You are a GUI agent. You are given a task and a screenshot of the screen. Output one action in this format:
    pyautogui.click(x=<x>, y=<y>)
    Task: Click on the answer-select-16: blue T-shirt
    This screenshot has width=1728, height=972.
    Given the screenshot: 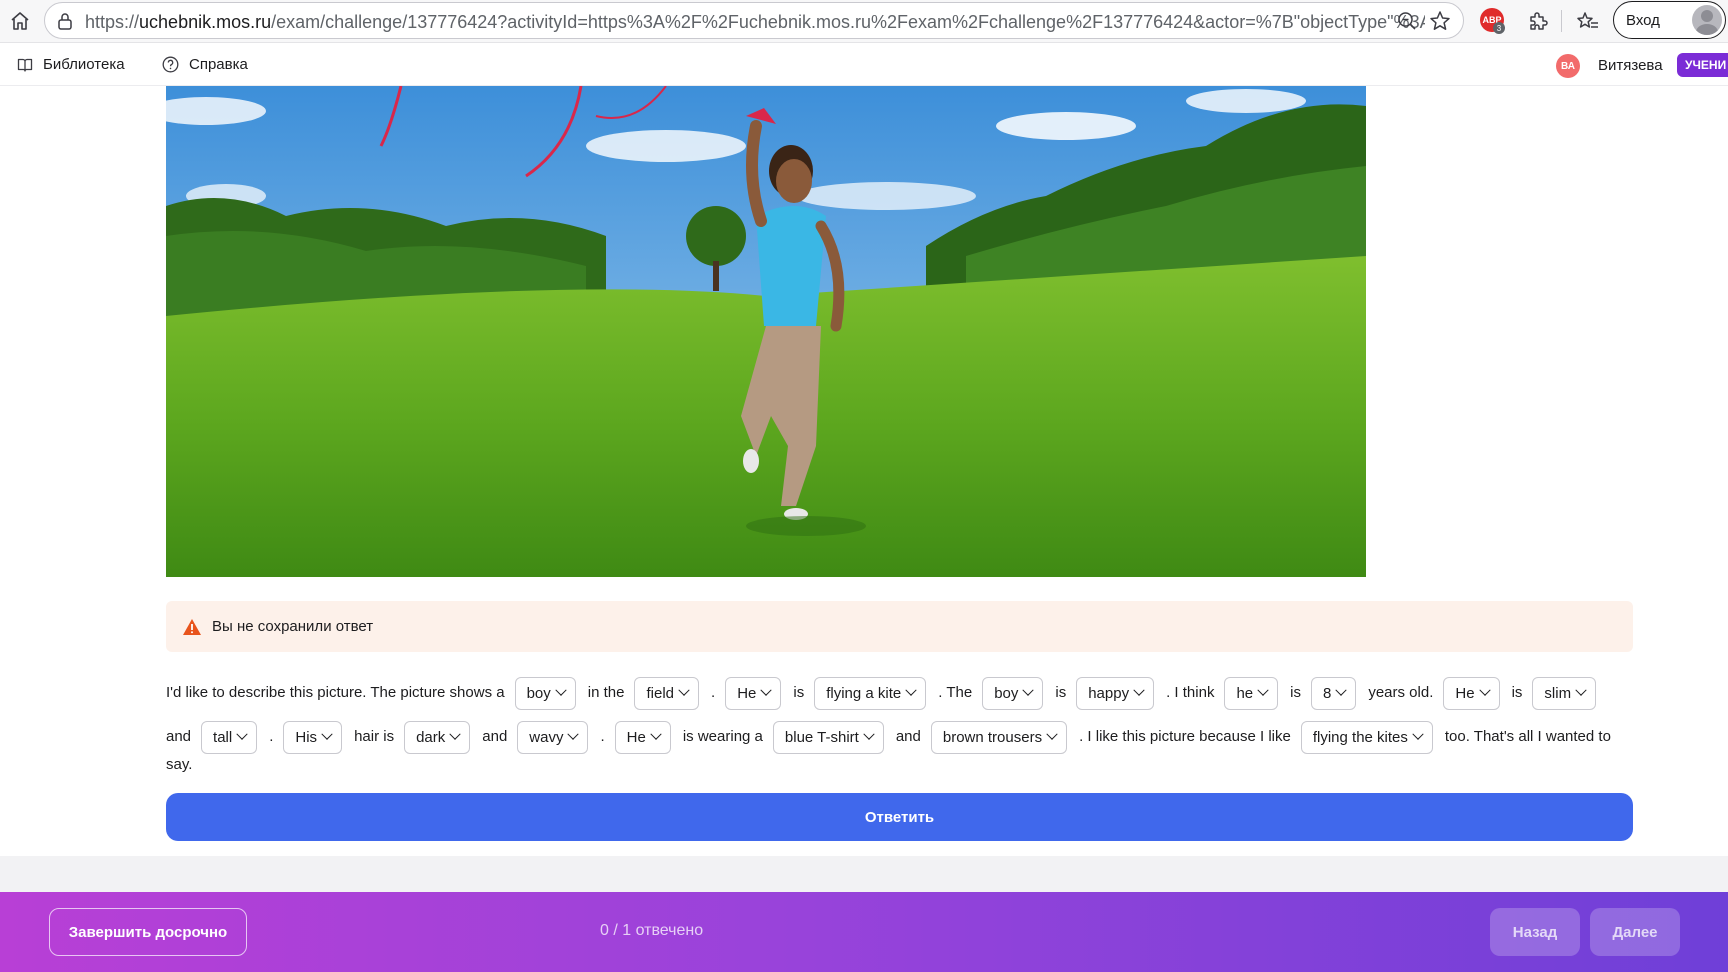 What is the action you would take?
    pyautogui.click(x=828, y=737)
    